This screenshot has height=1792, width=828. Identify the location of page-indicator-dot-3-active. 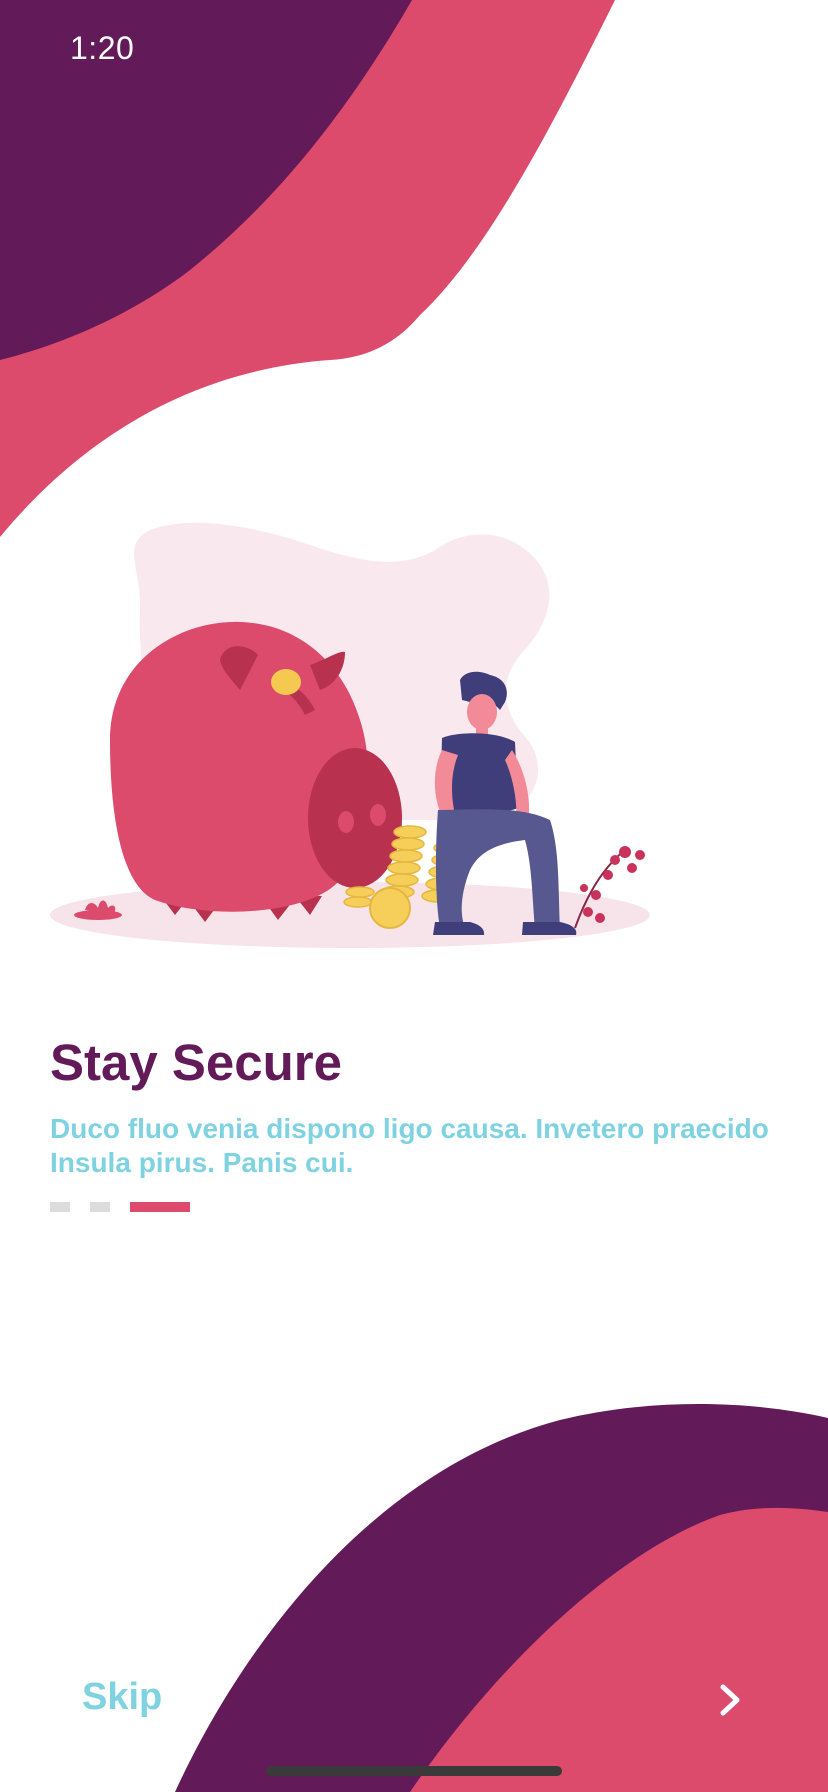
(160, 1207).